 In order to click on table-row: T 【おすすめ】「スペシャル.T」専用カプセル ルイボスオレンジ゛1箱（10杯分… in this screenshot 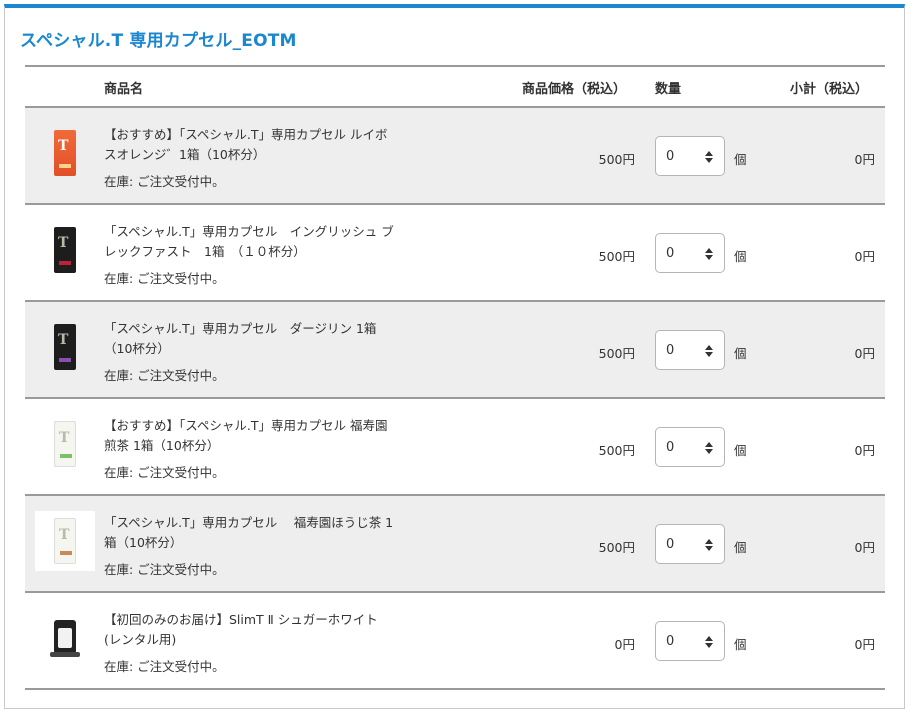, I will do `click(455, 156)`.